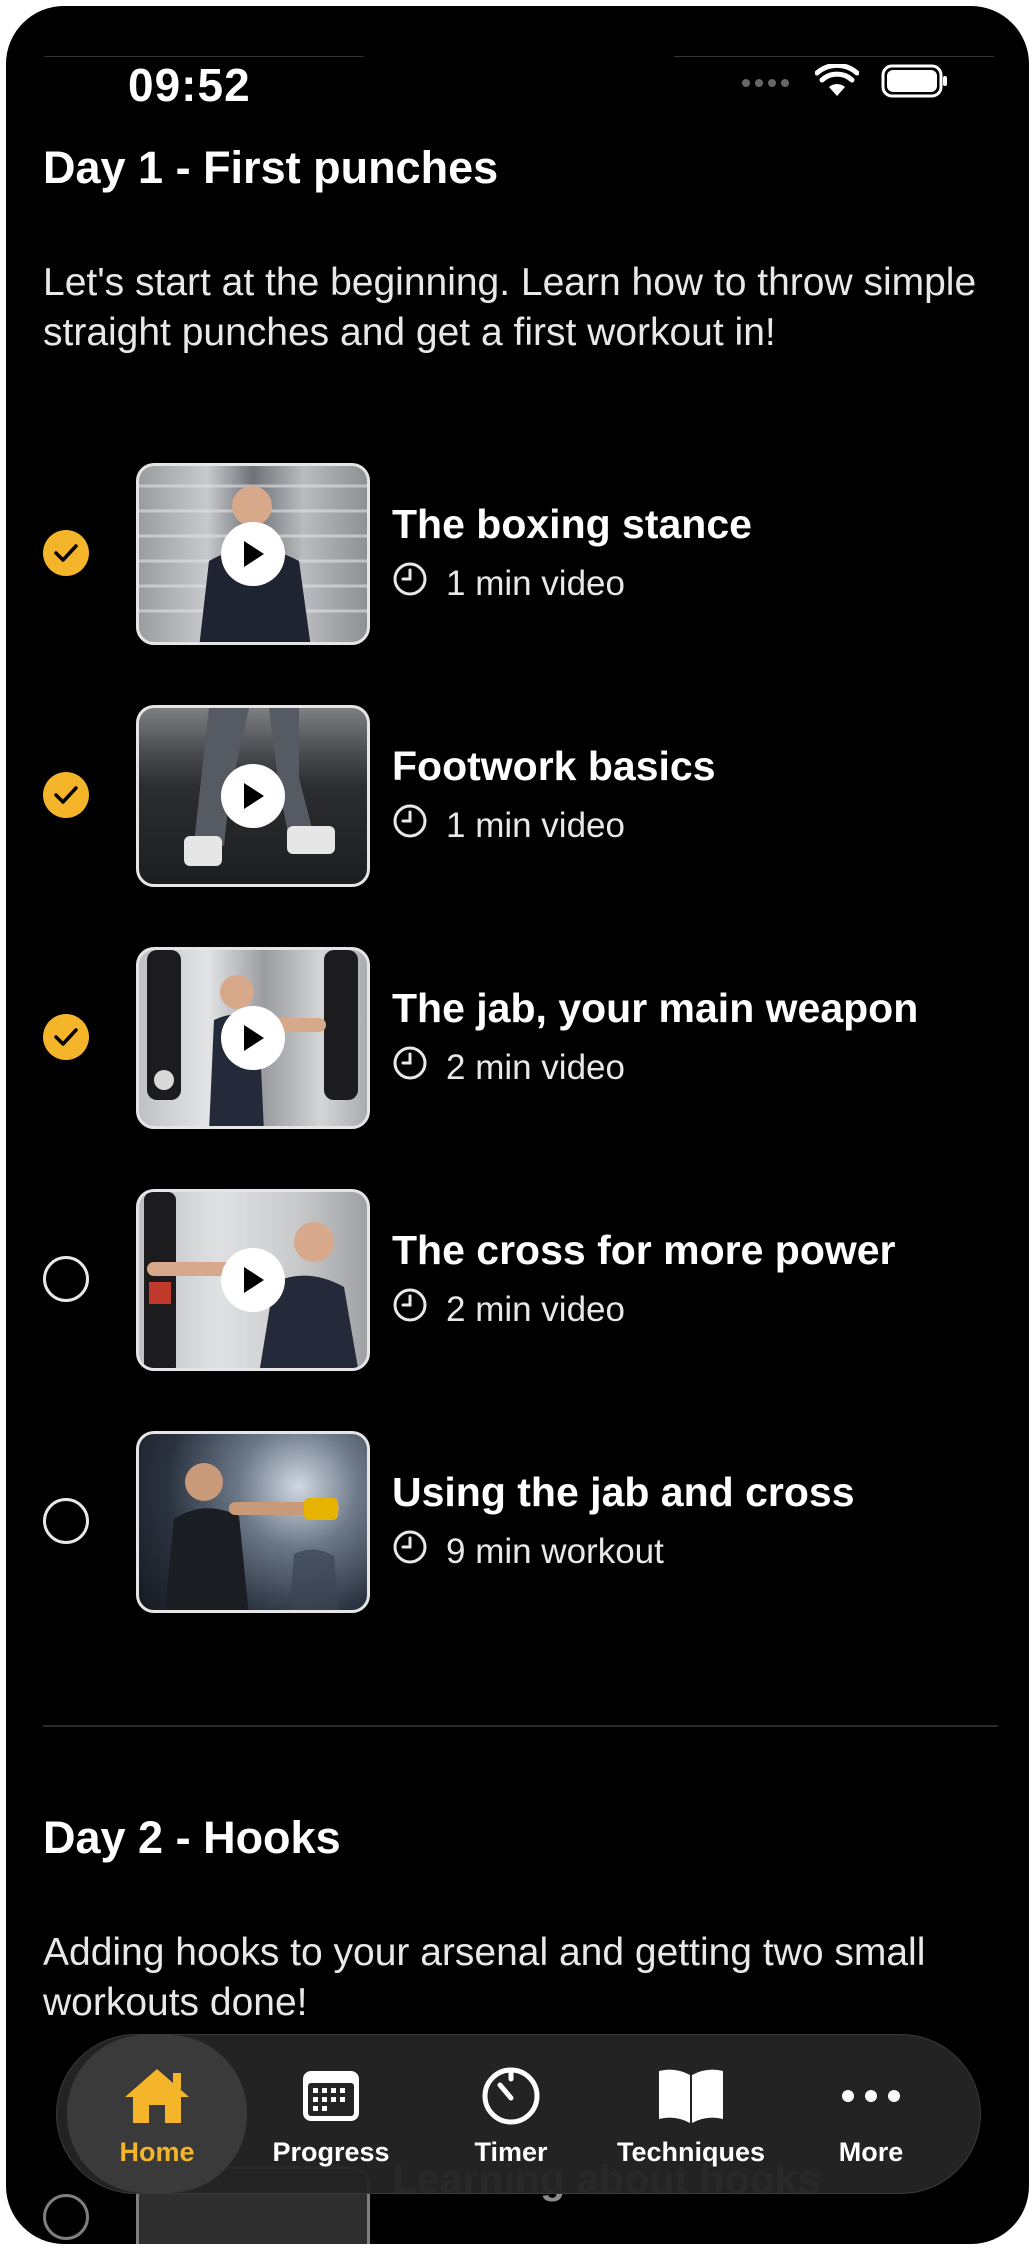 The width and height of the screenshot is (1035, 2250). I want to click on lesson-item: The cross for more power 2 min video, so click(517, 1281).